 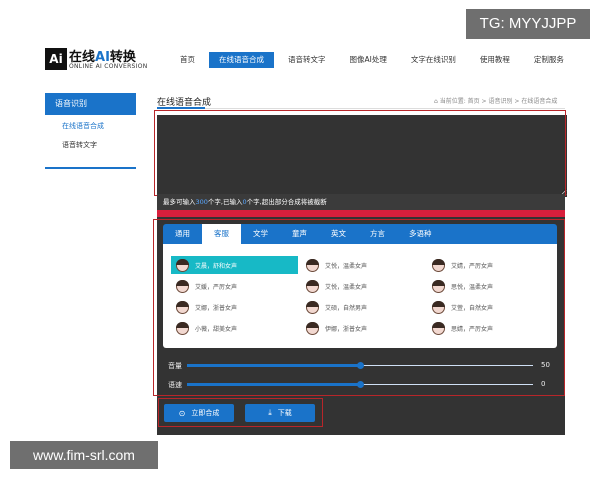 I want to click on watermark: www.fim-srl.com, so click(x=84, y=455).